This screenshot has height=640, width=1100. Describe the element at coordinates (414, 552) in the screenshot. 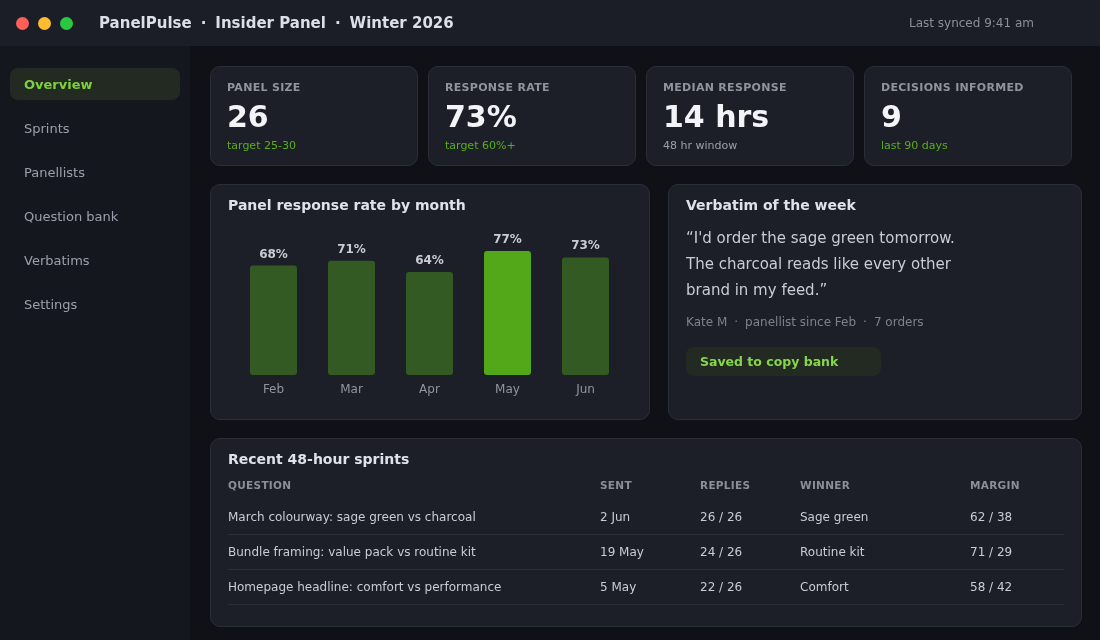

I see `table-cell: Bundle framing: value pack vs routine kit` at that location.